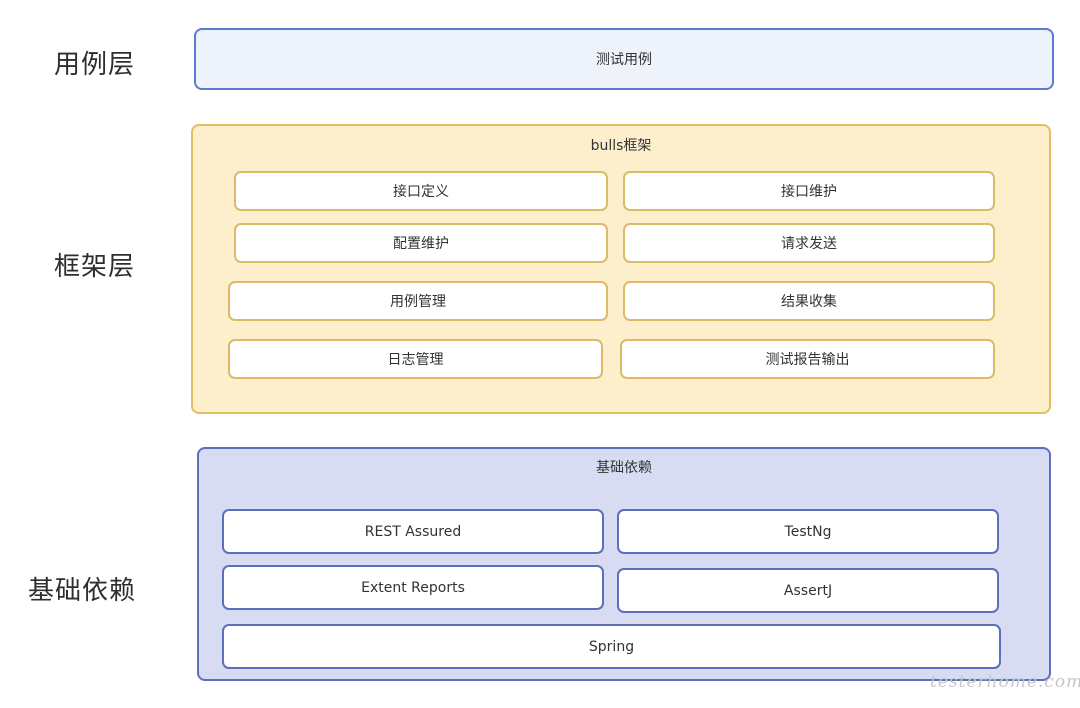 The width and height of the screenshot is (1080, 708). Describe the element at coordinates (421, 243) in the screenshot. I see `module-box: 配置维护` at that location.